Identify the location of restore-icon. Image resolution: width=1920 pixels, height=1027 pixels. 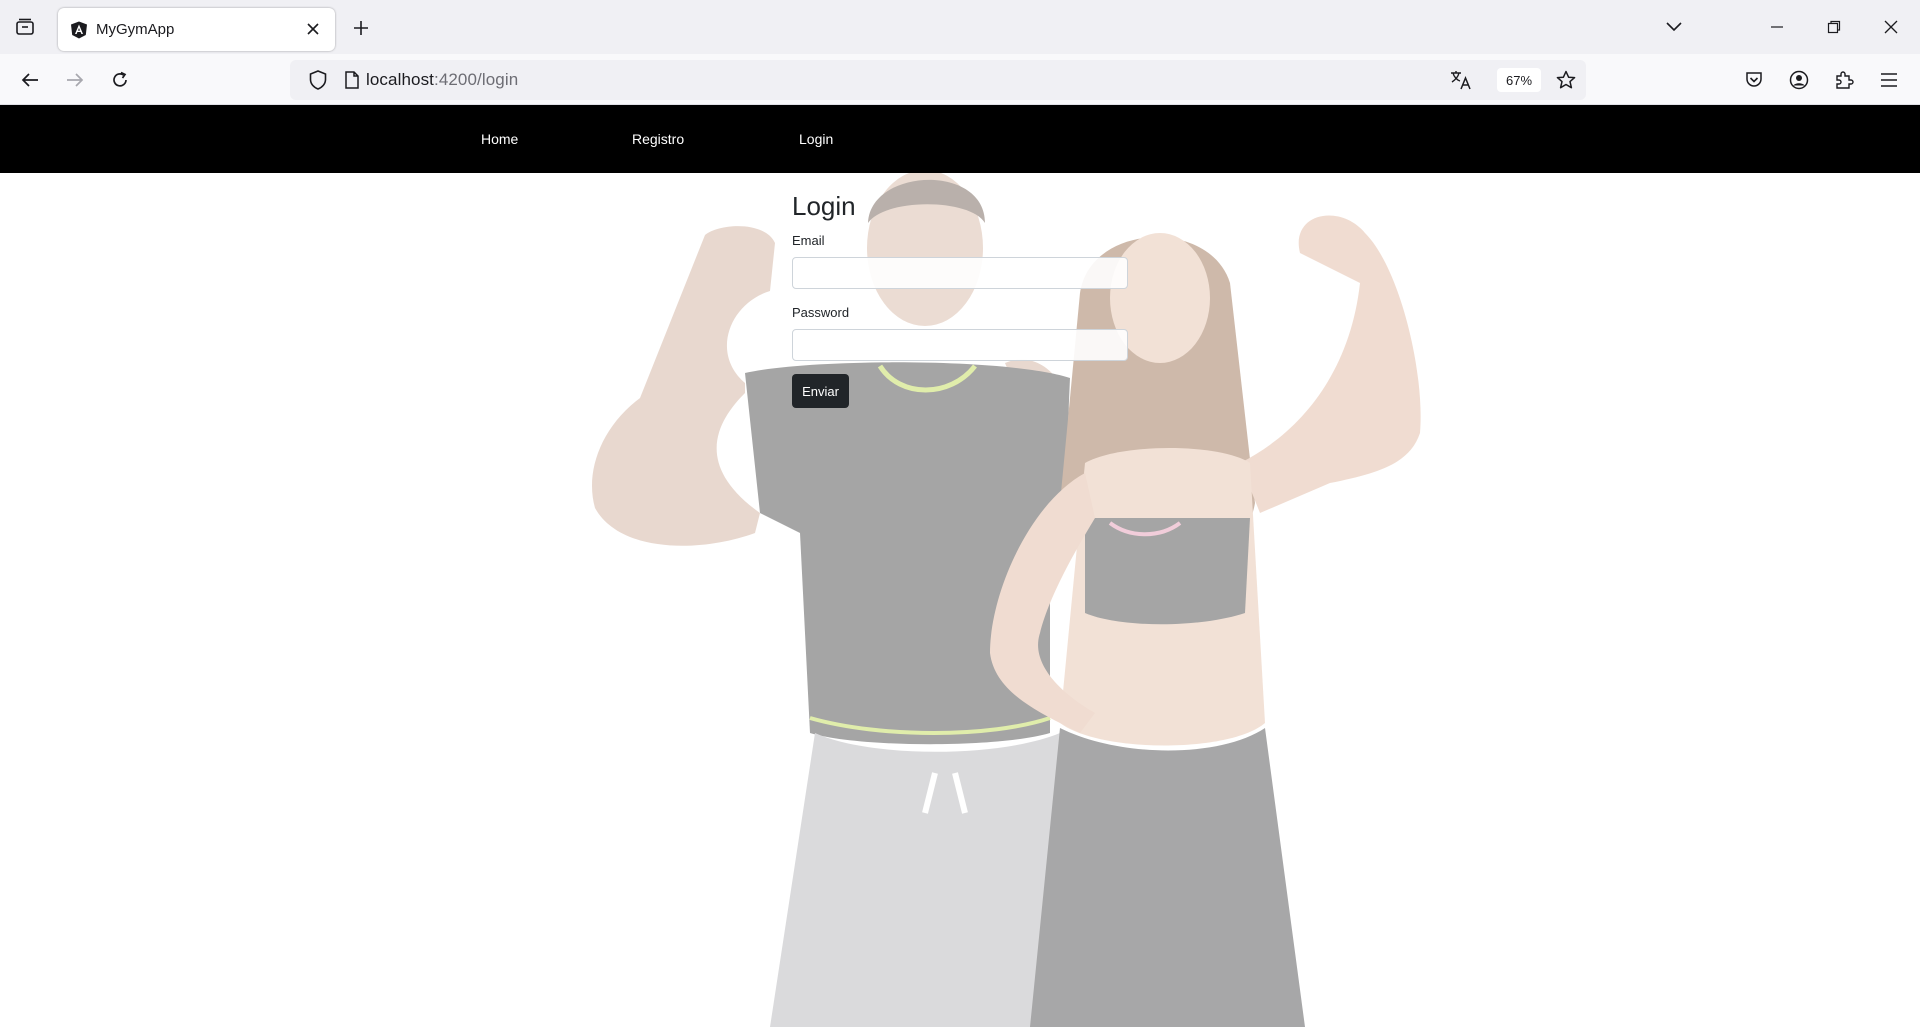
(1834, 27).